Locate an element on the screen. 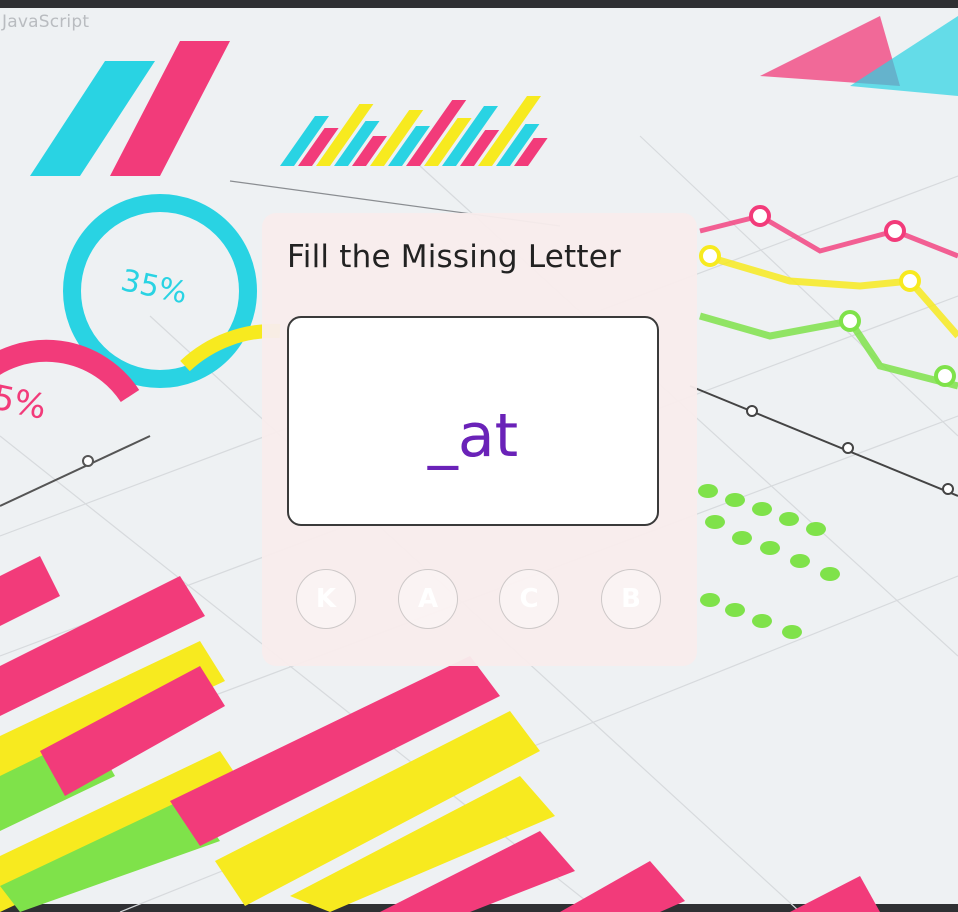 The image size is (958, 912). word-display: _at is located at coordinates (473, 421).